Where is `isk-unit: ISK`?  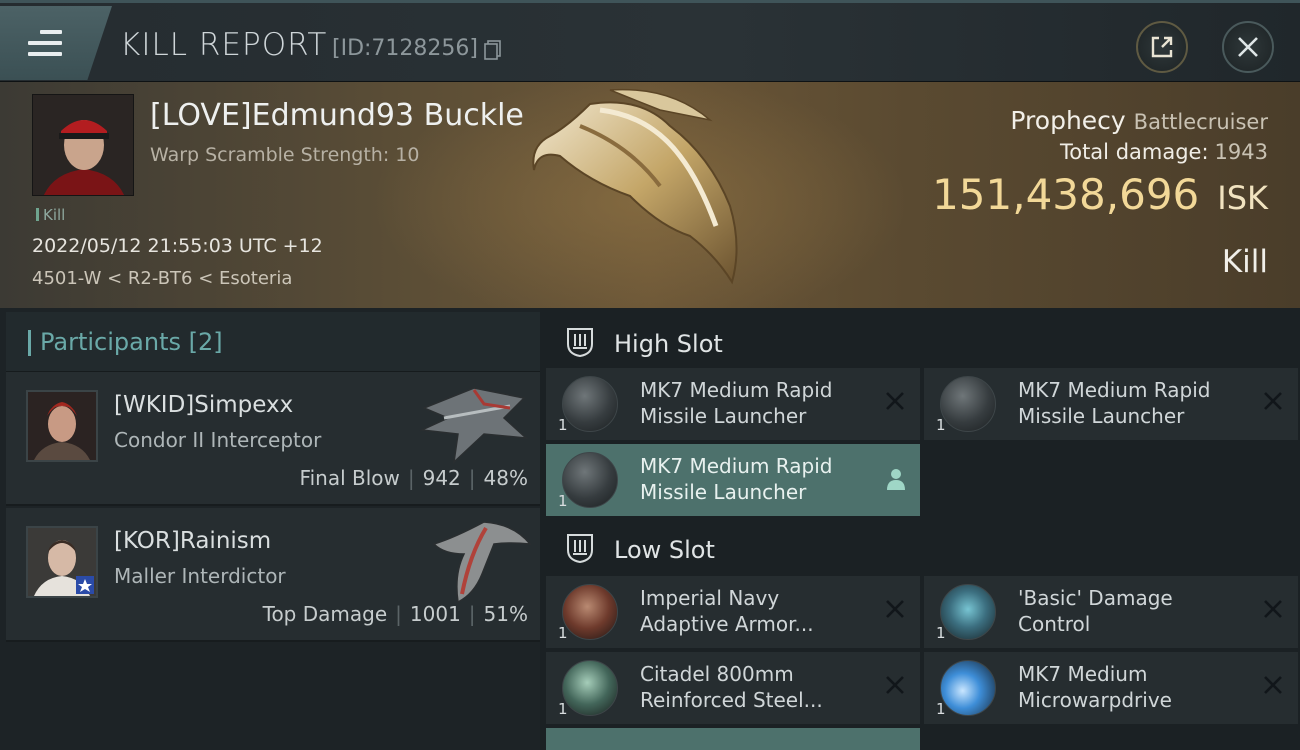
isk-unit: ISK is located at coordinates (1242, 198).